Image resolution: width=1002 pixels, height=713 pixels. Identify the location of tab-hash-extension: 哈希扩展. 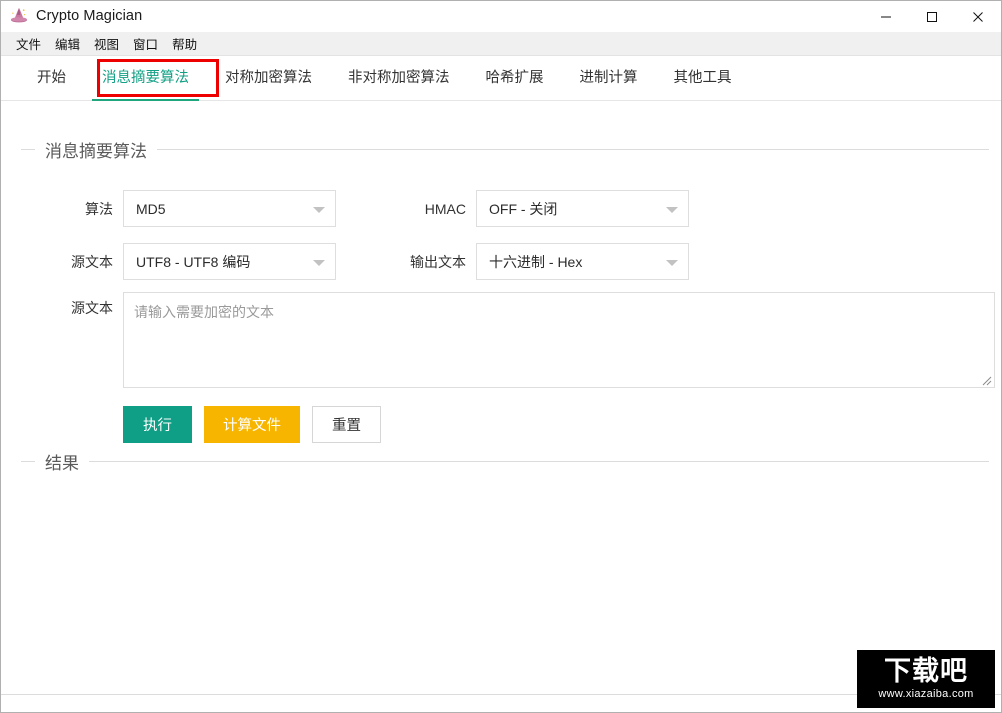
(515, 78).